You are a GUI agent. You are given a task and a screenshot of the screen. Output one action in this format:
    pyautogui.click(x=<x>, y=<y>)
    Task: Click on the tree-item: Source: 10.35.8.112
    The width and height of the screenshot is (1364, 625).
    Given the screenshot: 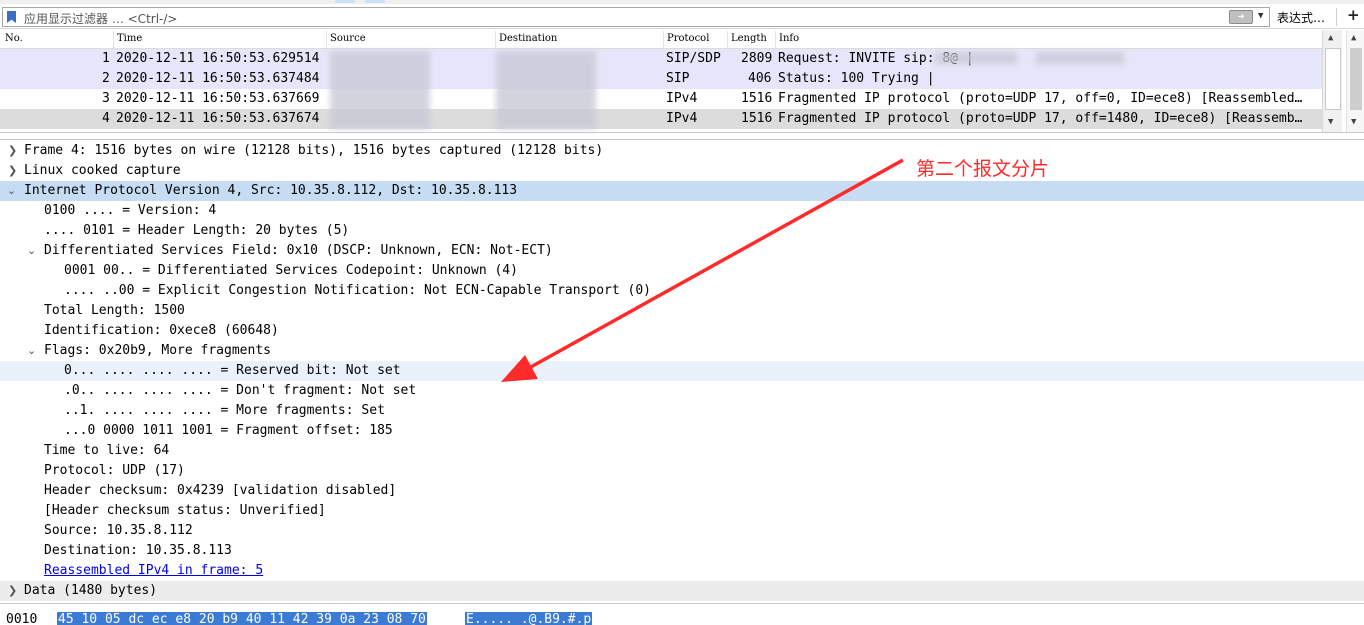 What is the action you would take?
    pyautogui.click(x=682, y=531)
    